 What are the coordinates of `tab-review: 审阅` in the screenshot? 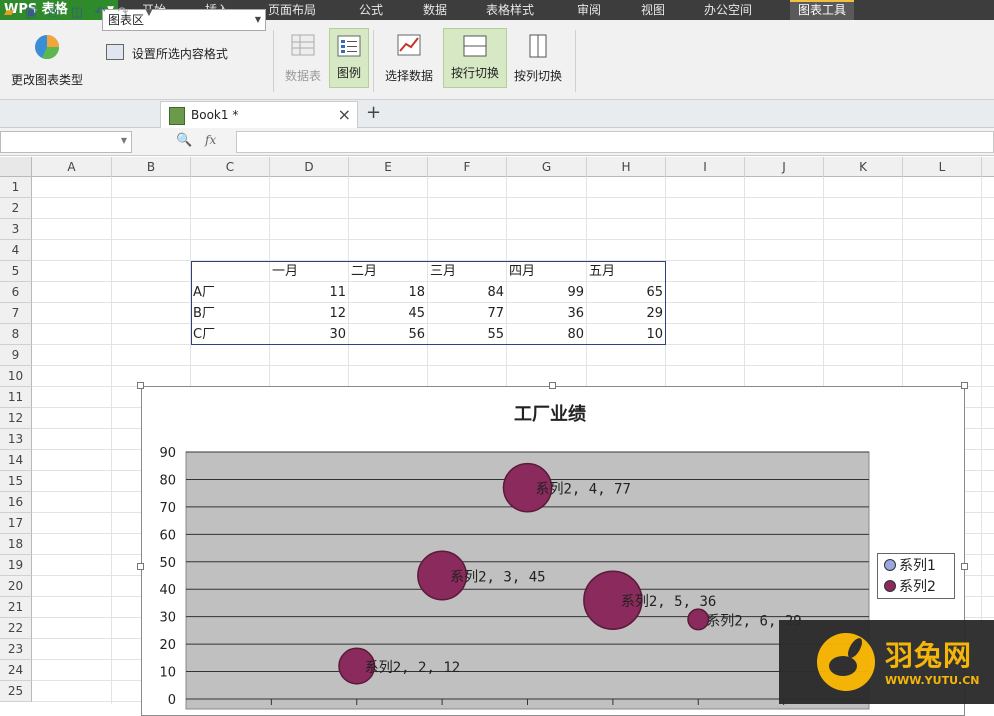 It's located at (589, 10).